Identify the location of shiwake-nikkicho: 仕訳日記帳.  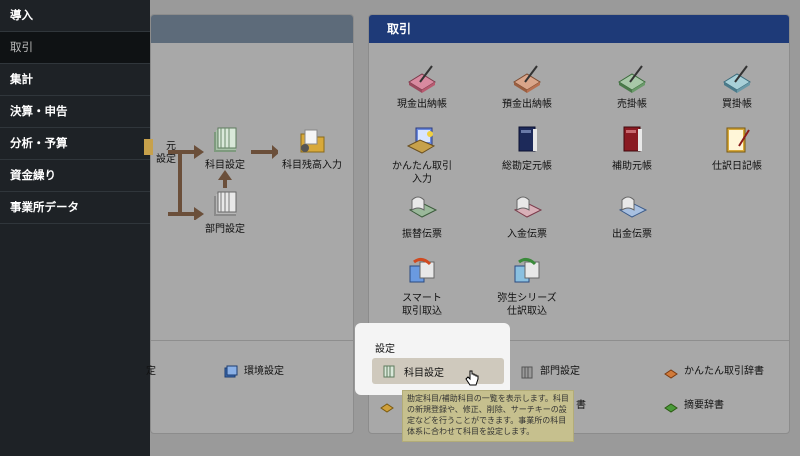
(737, 148).